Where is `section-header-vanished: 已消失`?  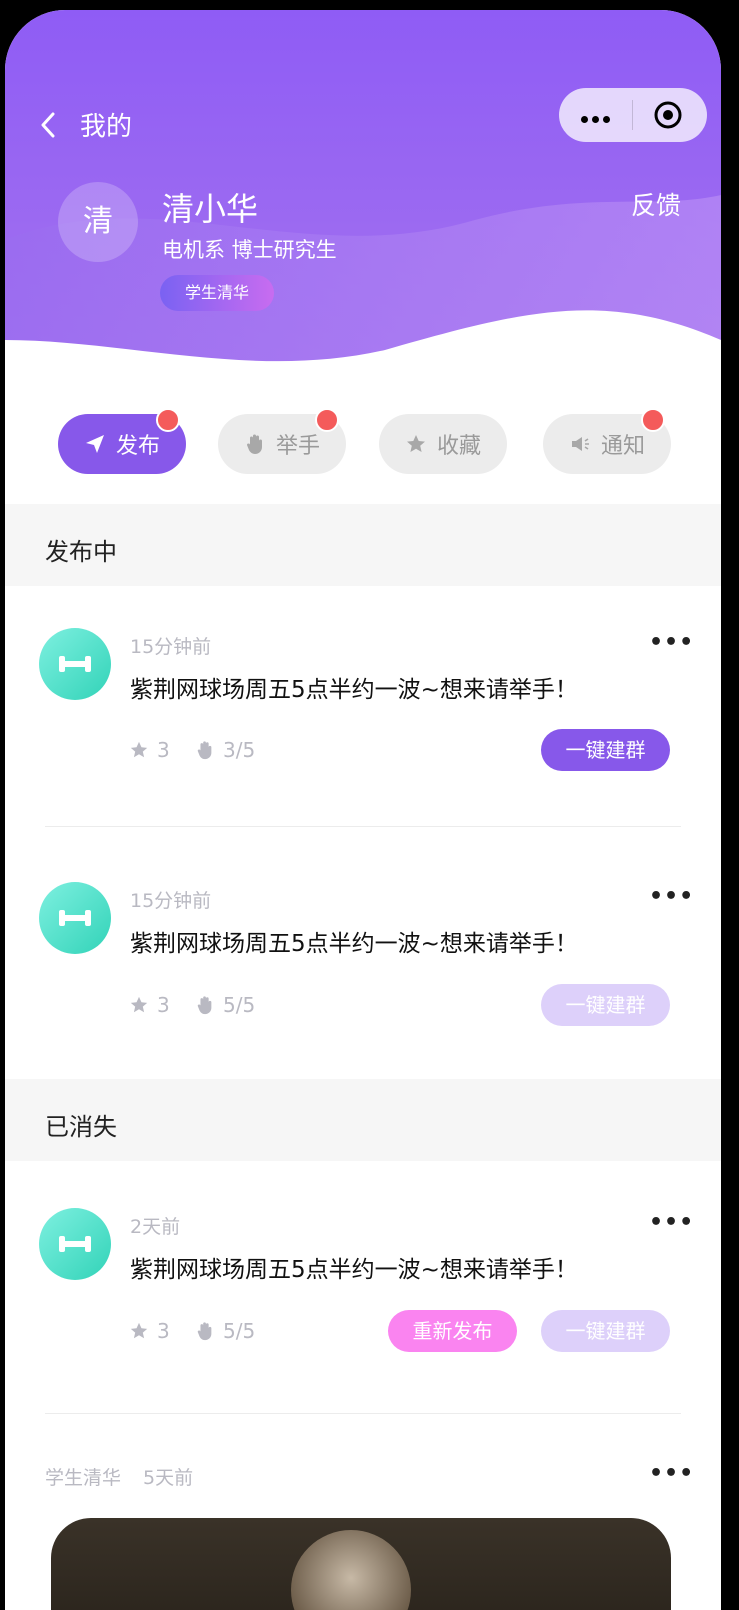 section-header-vanished: 已消失 is located at coordinates (363, 1120).